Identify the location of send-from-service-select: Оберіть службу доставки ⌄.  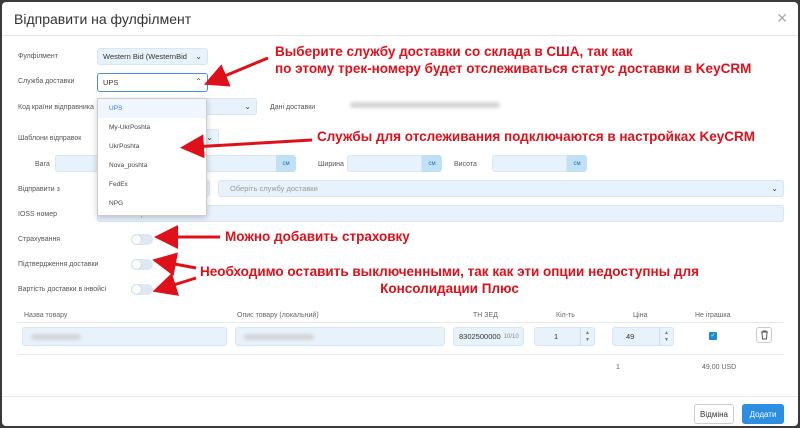
(501, 188).